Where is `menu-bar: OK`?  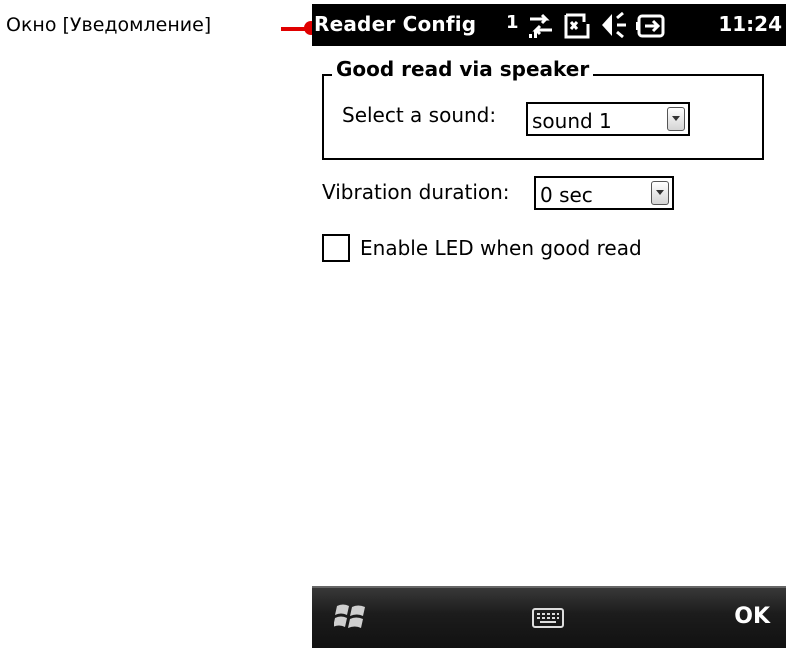 menu-bar: OK is located at coordinates (549, 617).